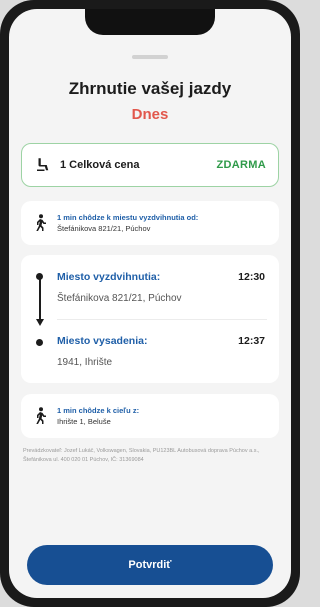 Image resolution: width=320 pixels, height=607 pixels. Describe the element at coordinates (119, 298) in the screenshot. I see `pickup-address: Štefánikova 821/21, Púchov` at that location.